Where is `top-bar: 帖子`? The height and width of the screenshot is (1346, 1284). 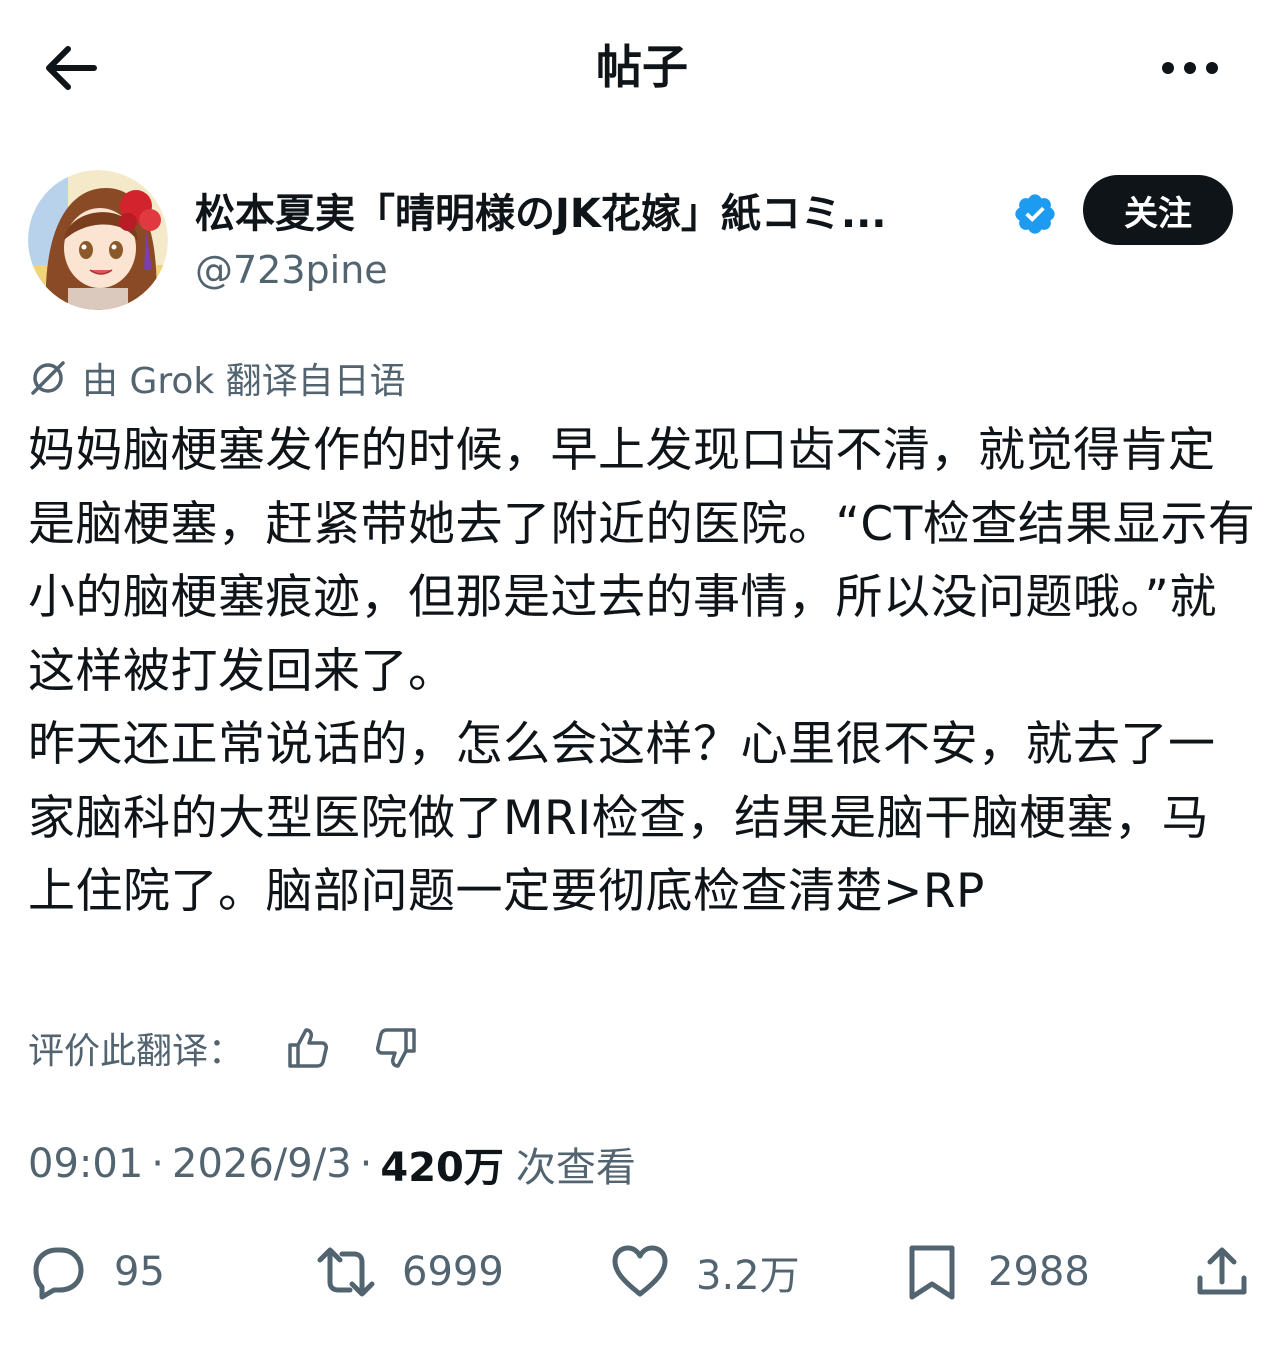 top-bar: 帖子 is located at coordinates (642, 70).